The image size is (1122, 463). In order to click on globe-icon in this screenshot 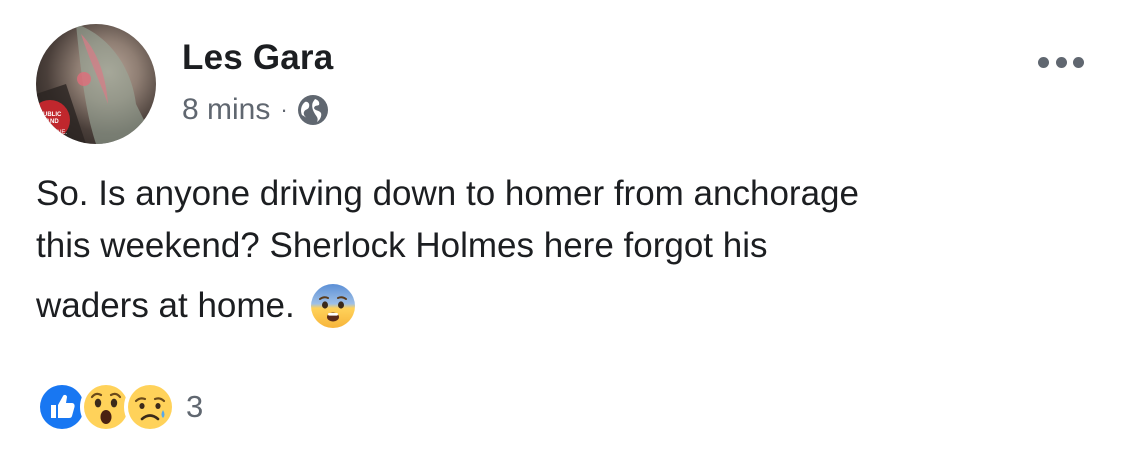, I will do `click(313, 110)`.